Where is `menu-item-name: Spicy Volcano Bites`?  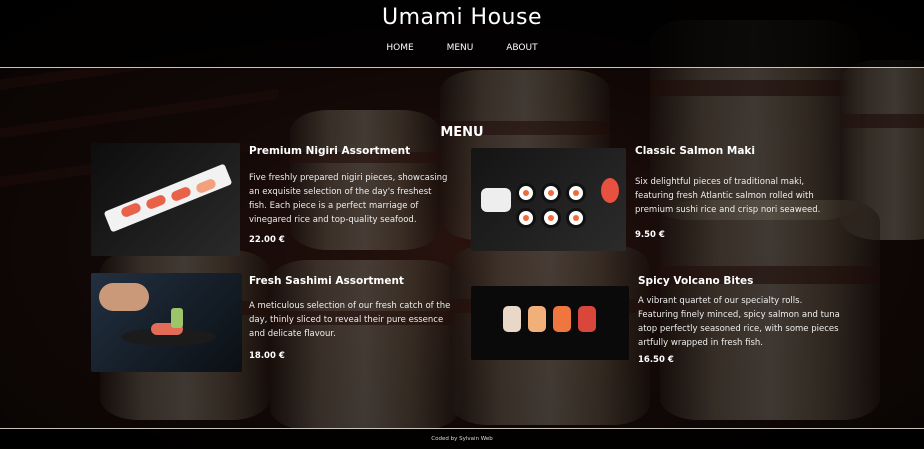
menu-item-name: Spicy Volcano Bites is located at coordinates (696, 281).